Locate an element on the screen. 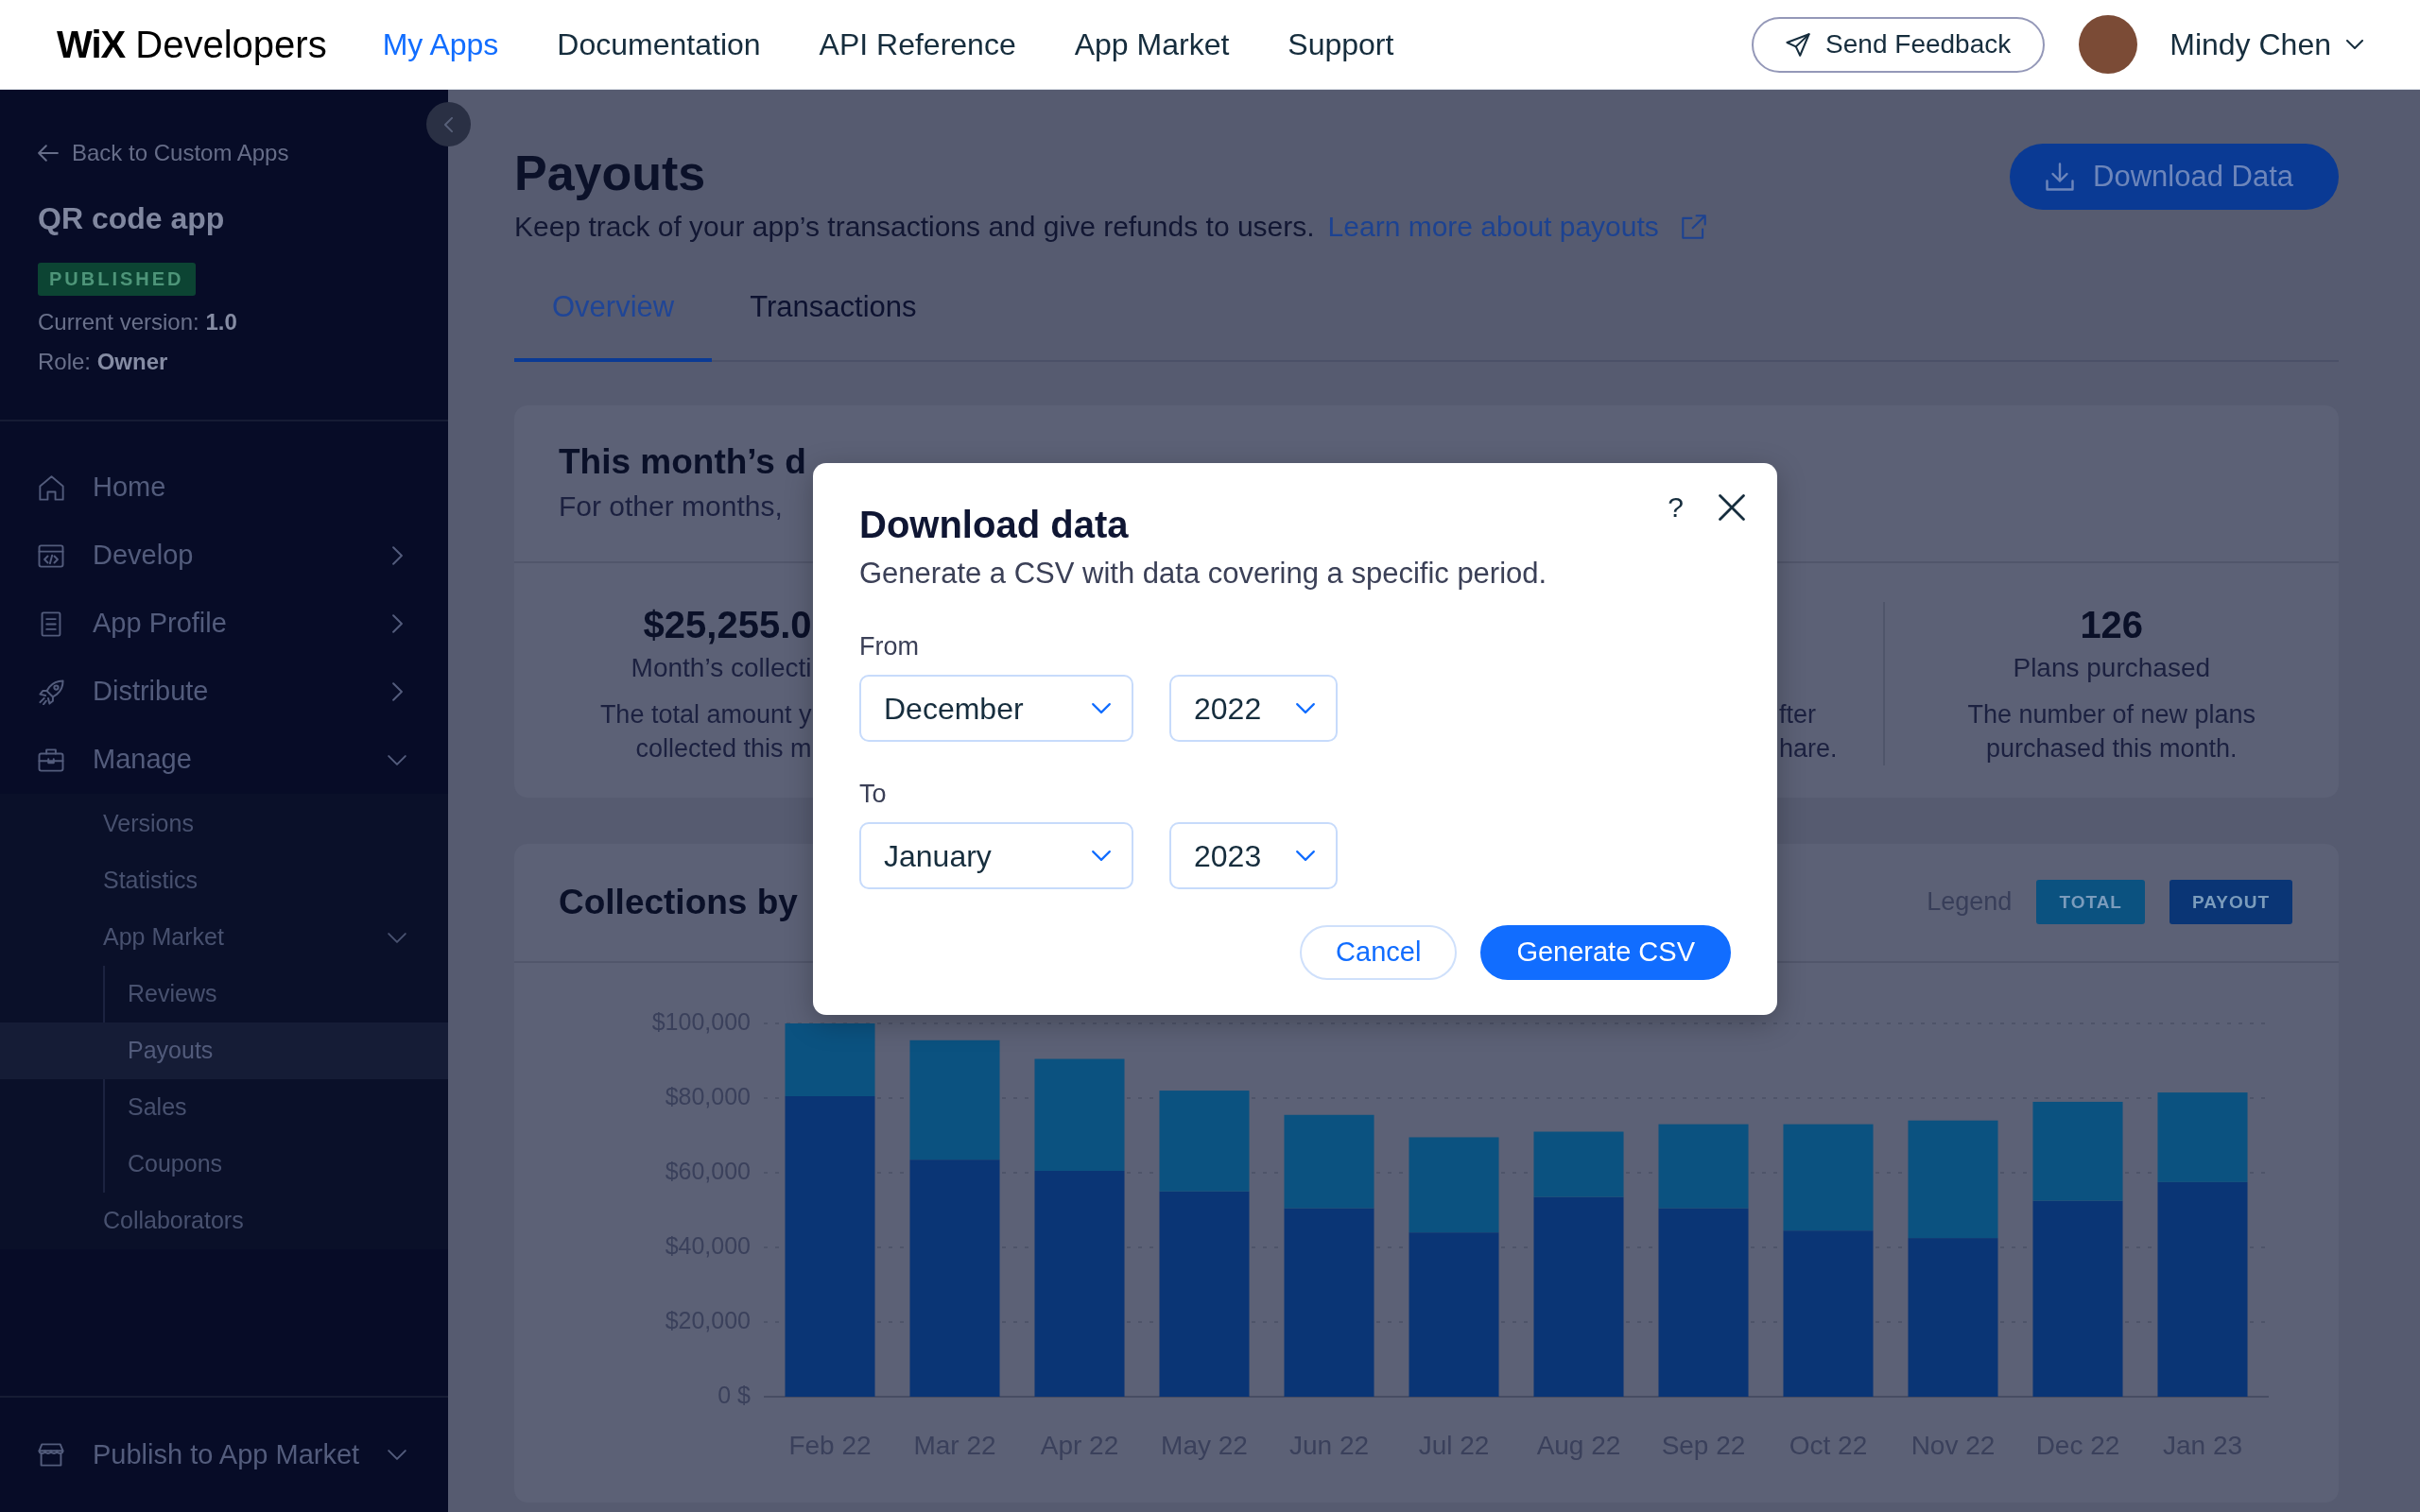 Image resolution: width=2420 pixels, height=1512 pixels. app-detail: Role: Owner is located at coordinates (103, 362).